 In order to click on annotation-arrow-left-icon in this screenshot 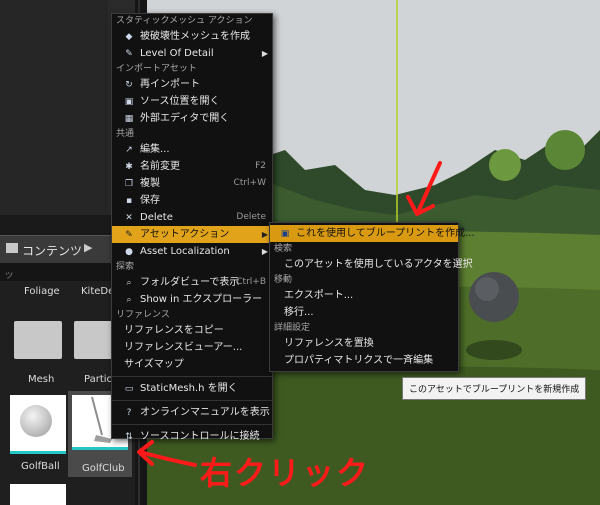, I will do `click(167, 453)`.